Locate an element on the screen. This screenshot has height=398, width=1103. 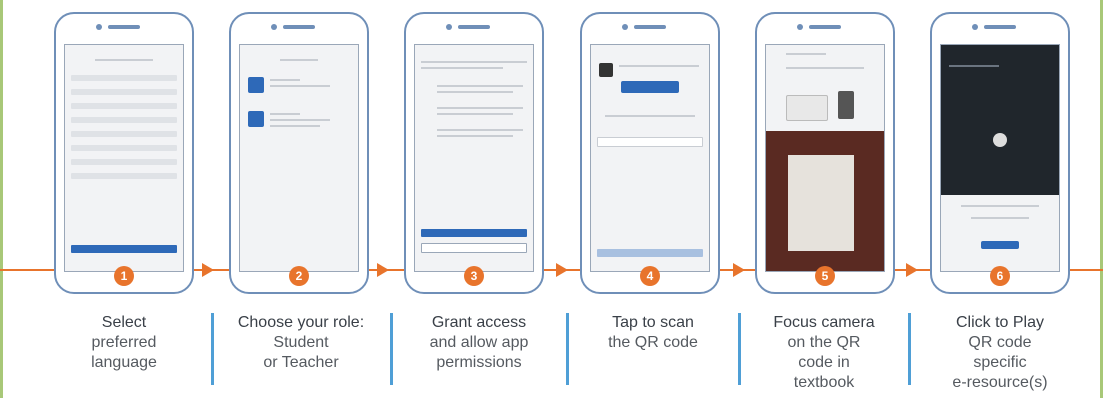
screen-scan-qr is located at coordinates (650, 158).